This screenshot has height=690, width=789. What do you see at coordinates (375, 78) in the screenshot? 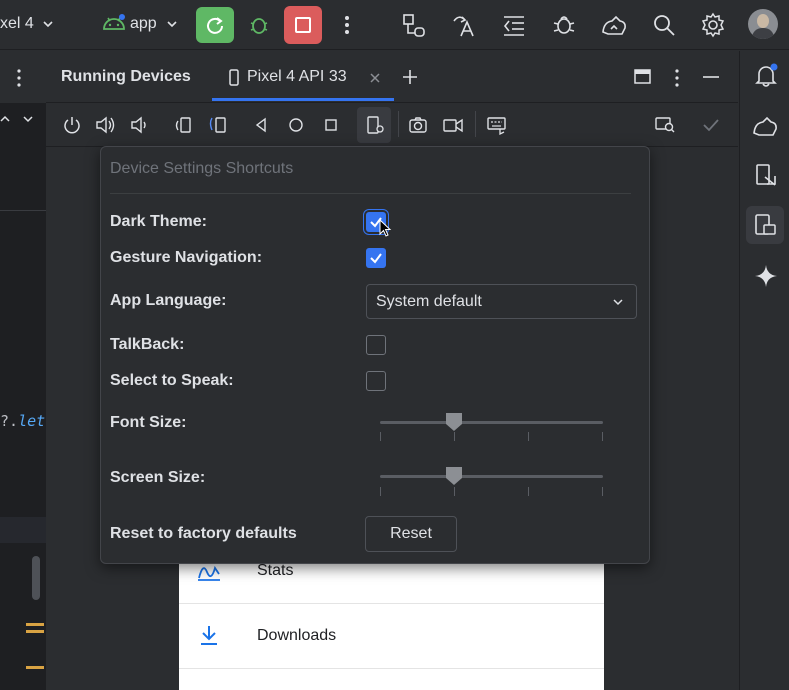
I see `close-icon` at bounding box center [375, 78].